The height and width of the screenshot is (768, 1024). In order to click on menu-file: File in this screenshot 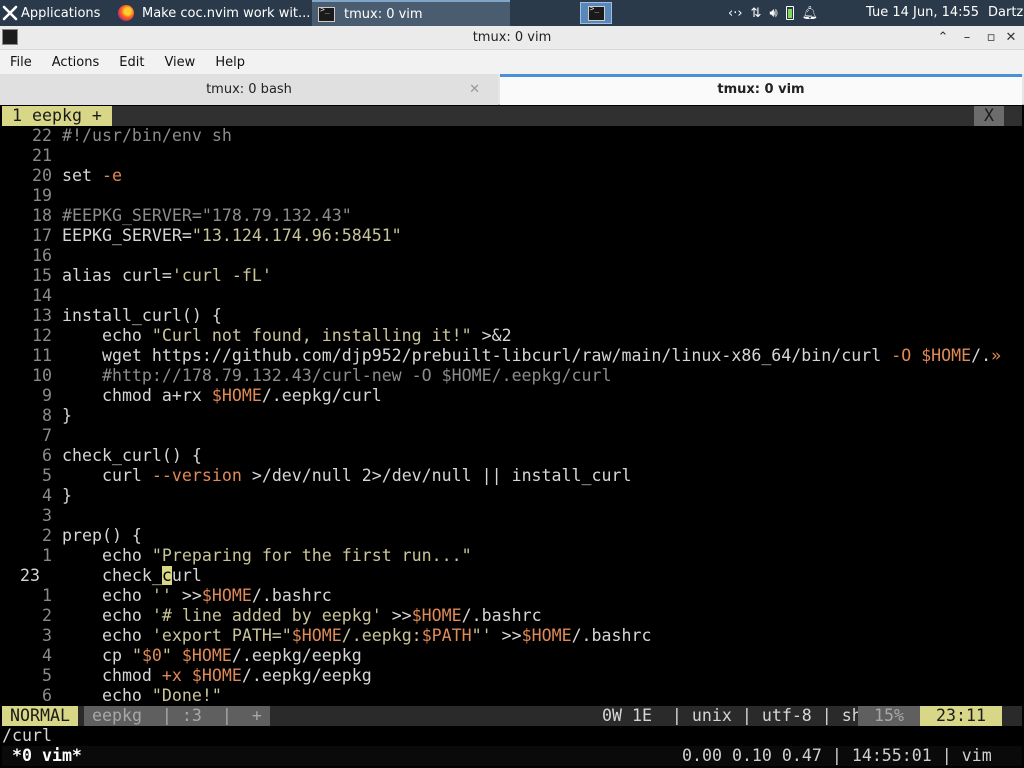, I will do `click(21, 62)`.